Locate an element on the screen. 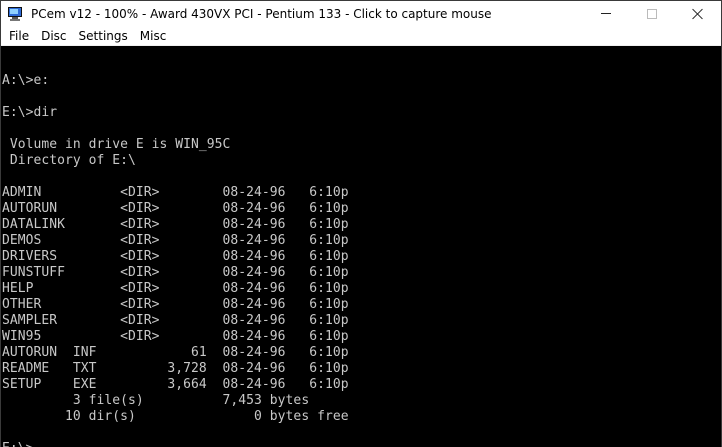 Image resolution: width=722 pixels, height=447 pixels. console-line: DRIVERS <DIR> 08-24-96 6:10p is located at coordinates (175, 256).